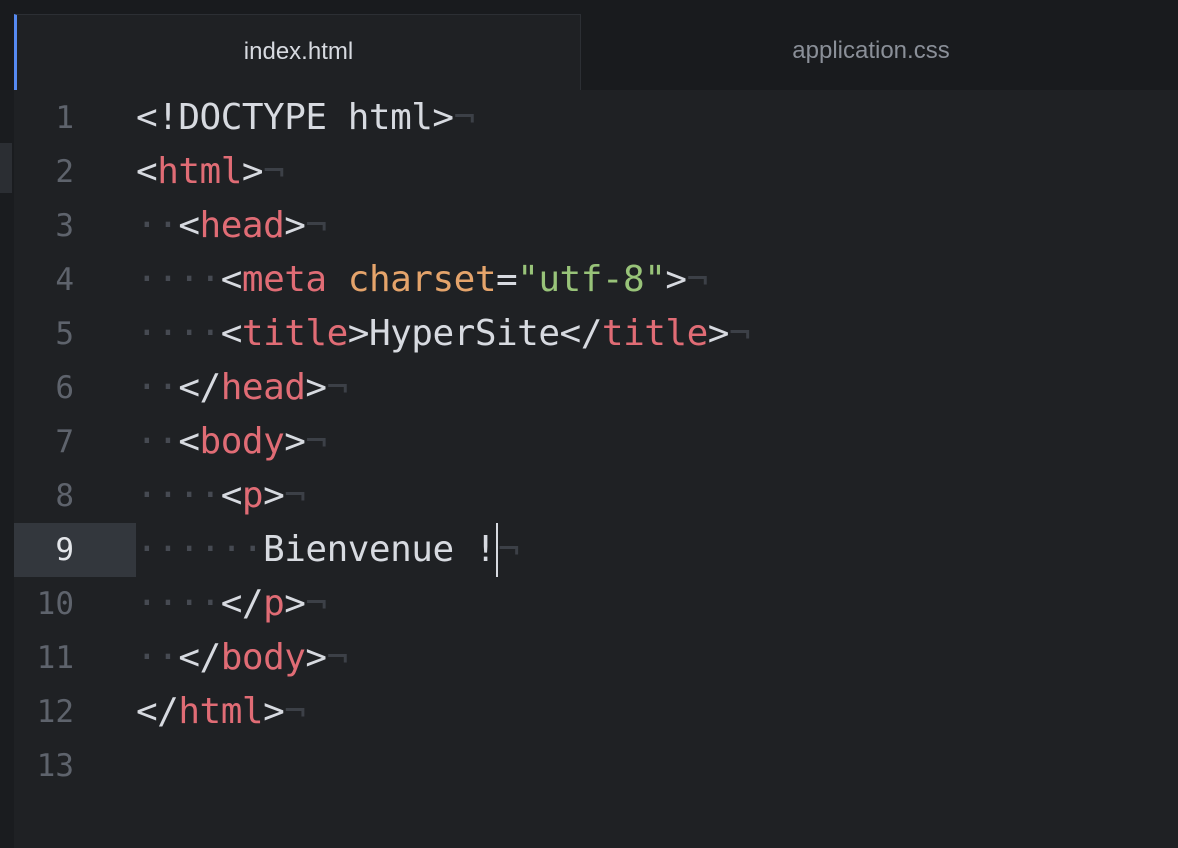 The image size is (1178, 848). Describe the element at coordinates (64, 280) in the screenshot. I see `line-number: 4` at that location.